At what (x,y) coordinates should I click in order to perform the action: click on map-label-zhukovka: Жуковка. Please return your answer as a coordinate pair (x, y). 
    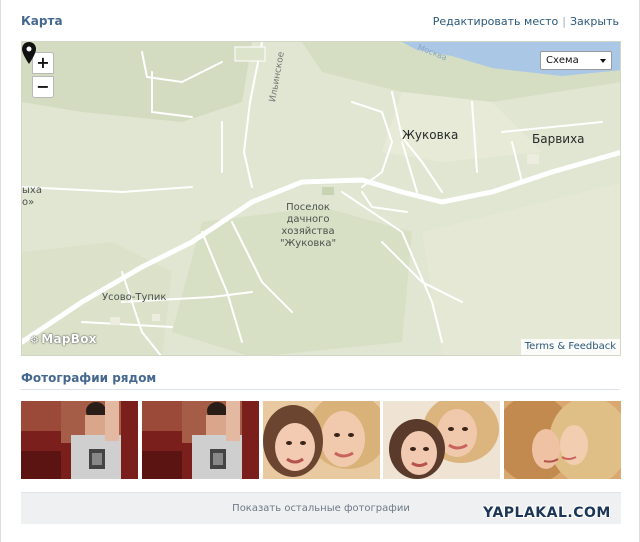
    Looking at the image, I should click on (430, 135).